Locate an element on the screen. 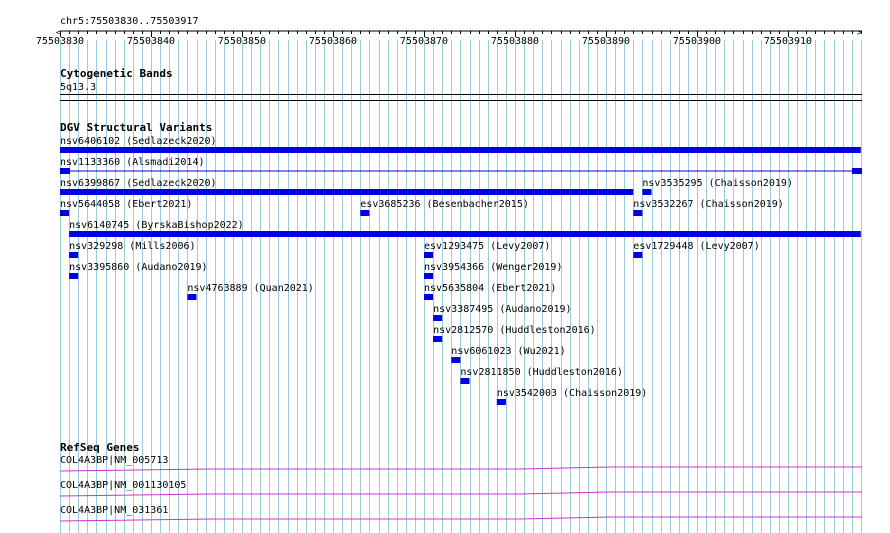 This screenshot has width=890, height=533. variant-label: nsv3542003 (Chaisson2019) is located at coordinates (572, 393).